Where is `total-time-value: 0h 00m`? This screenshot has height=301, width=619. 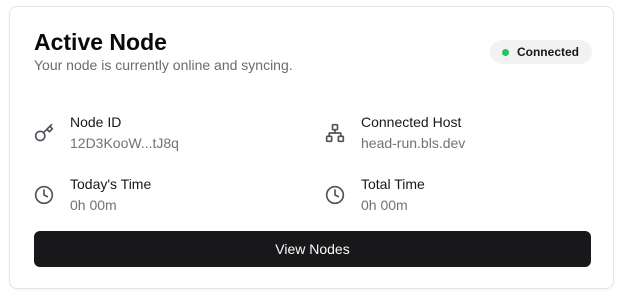 total-time-value: 0h 00m is located at coordinates (384, 205).